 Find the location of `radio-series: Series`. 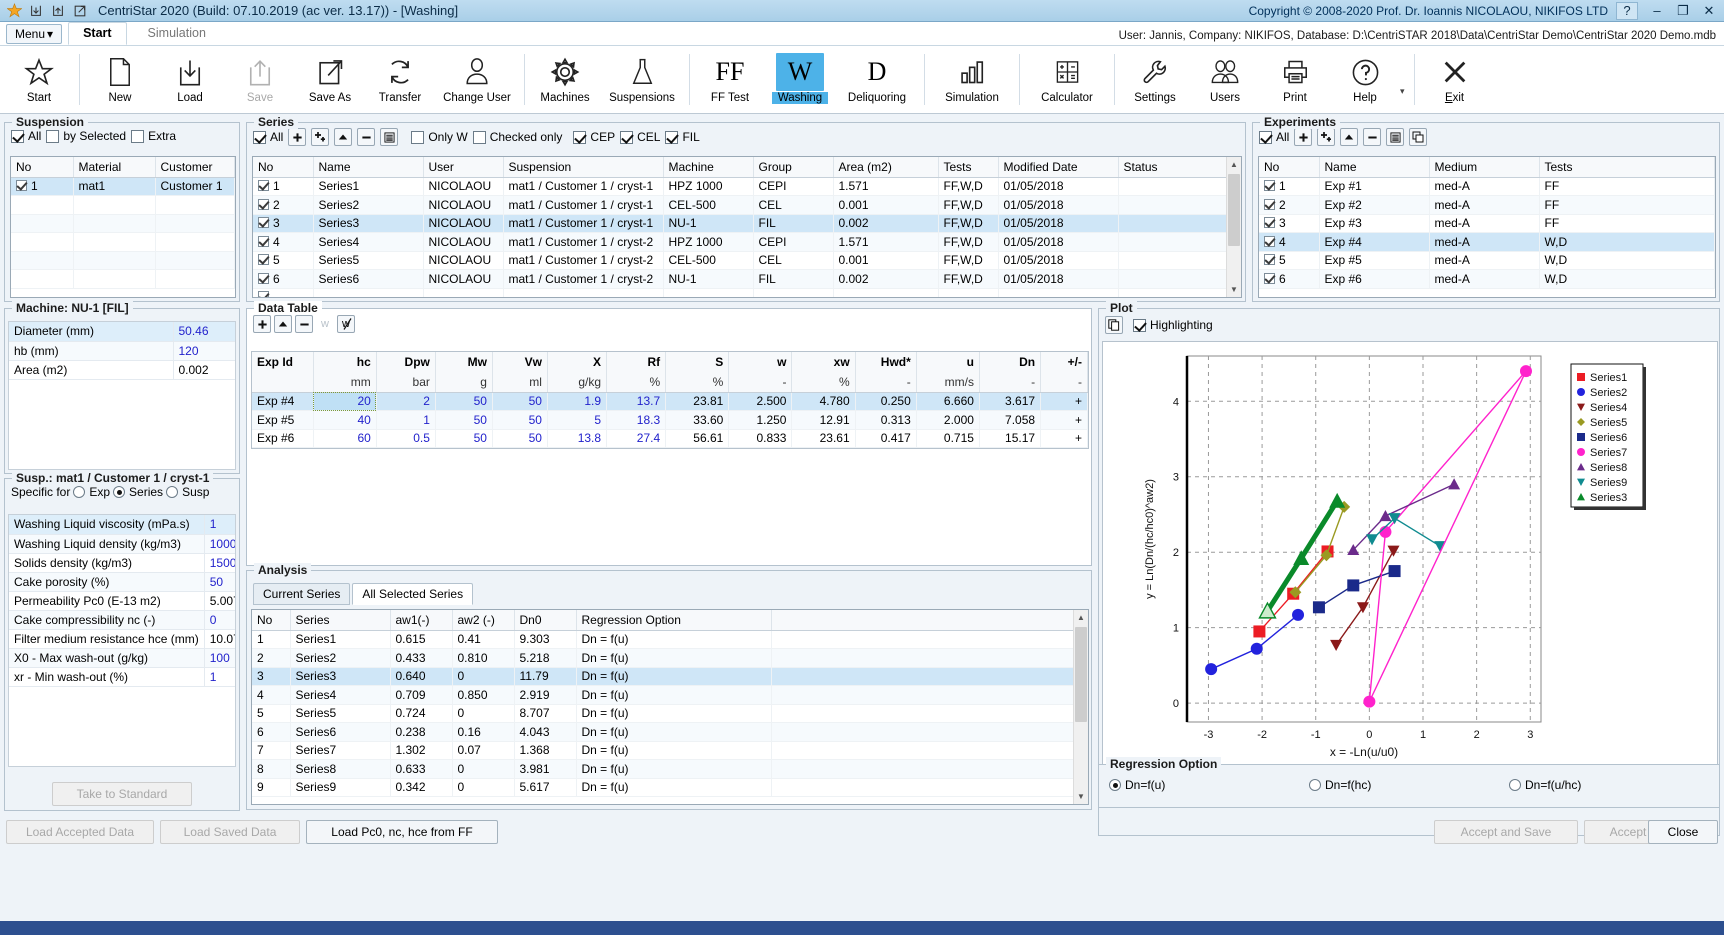

radio-series: Series is located at coordinates (138, 492).